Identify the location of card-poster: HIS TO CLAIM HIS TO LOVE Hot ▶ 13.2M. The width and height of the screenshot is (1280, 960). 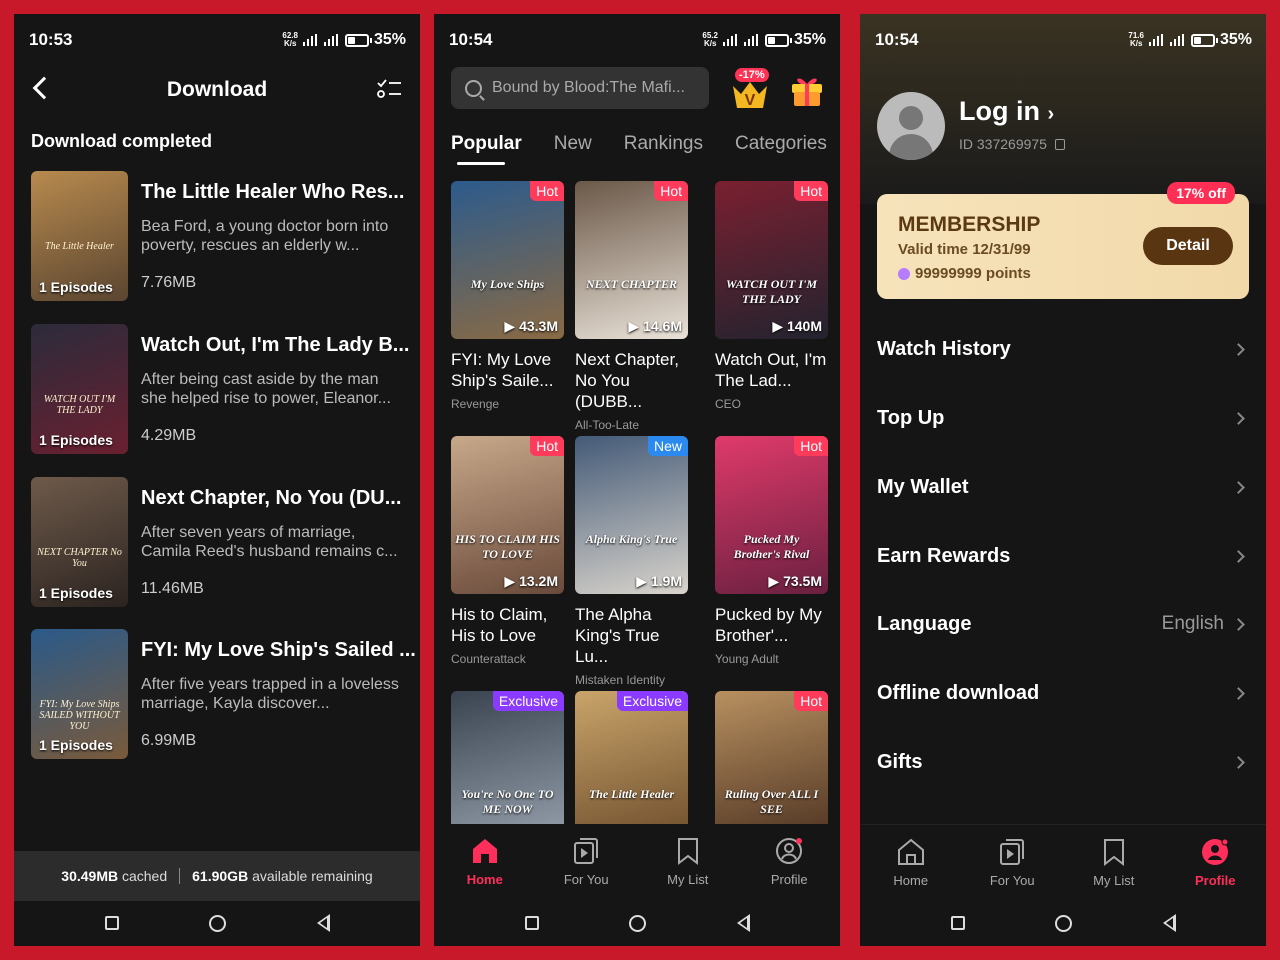
(507, 515).